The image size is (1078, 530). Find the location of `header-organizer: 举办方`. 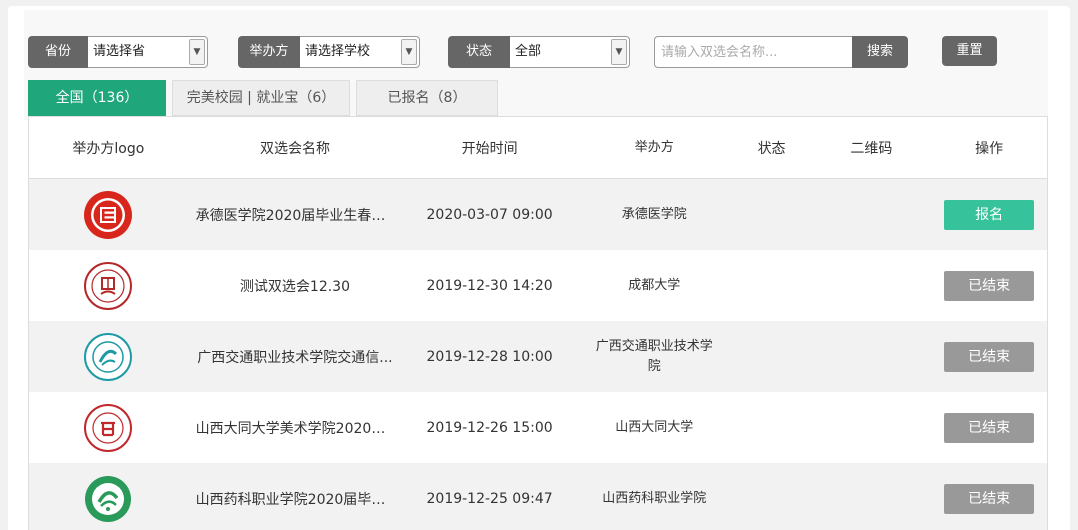

header-organizer: 举办方 is located at coordinates (654, 147).